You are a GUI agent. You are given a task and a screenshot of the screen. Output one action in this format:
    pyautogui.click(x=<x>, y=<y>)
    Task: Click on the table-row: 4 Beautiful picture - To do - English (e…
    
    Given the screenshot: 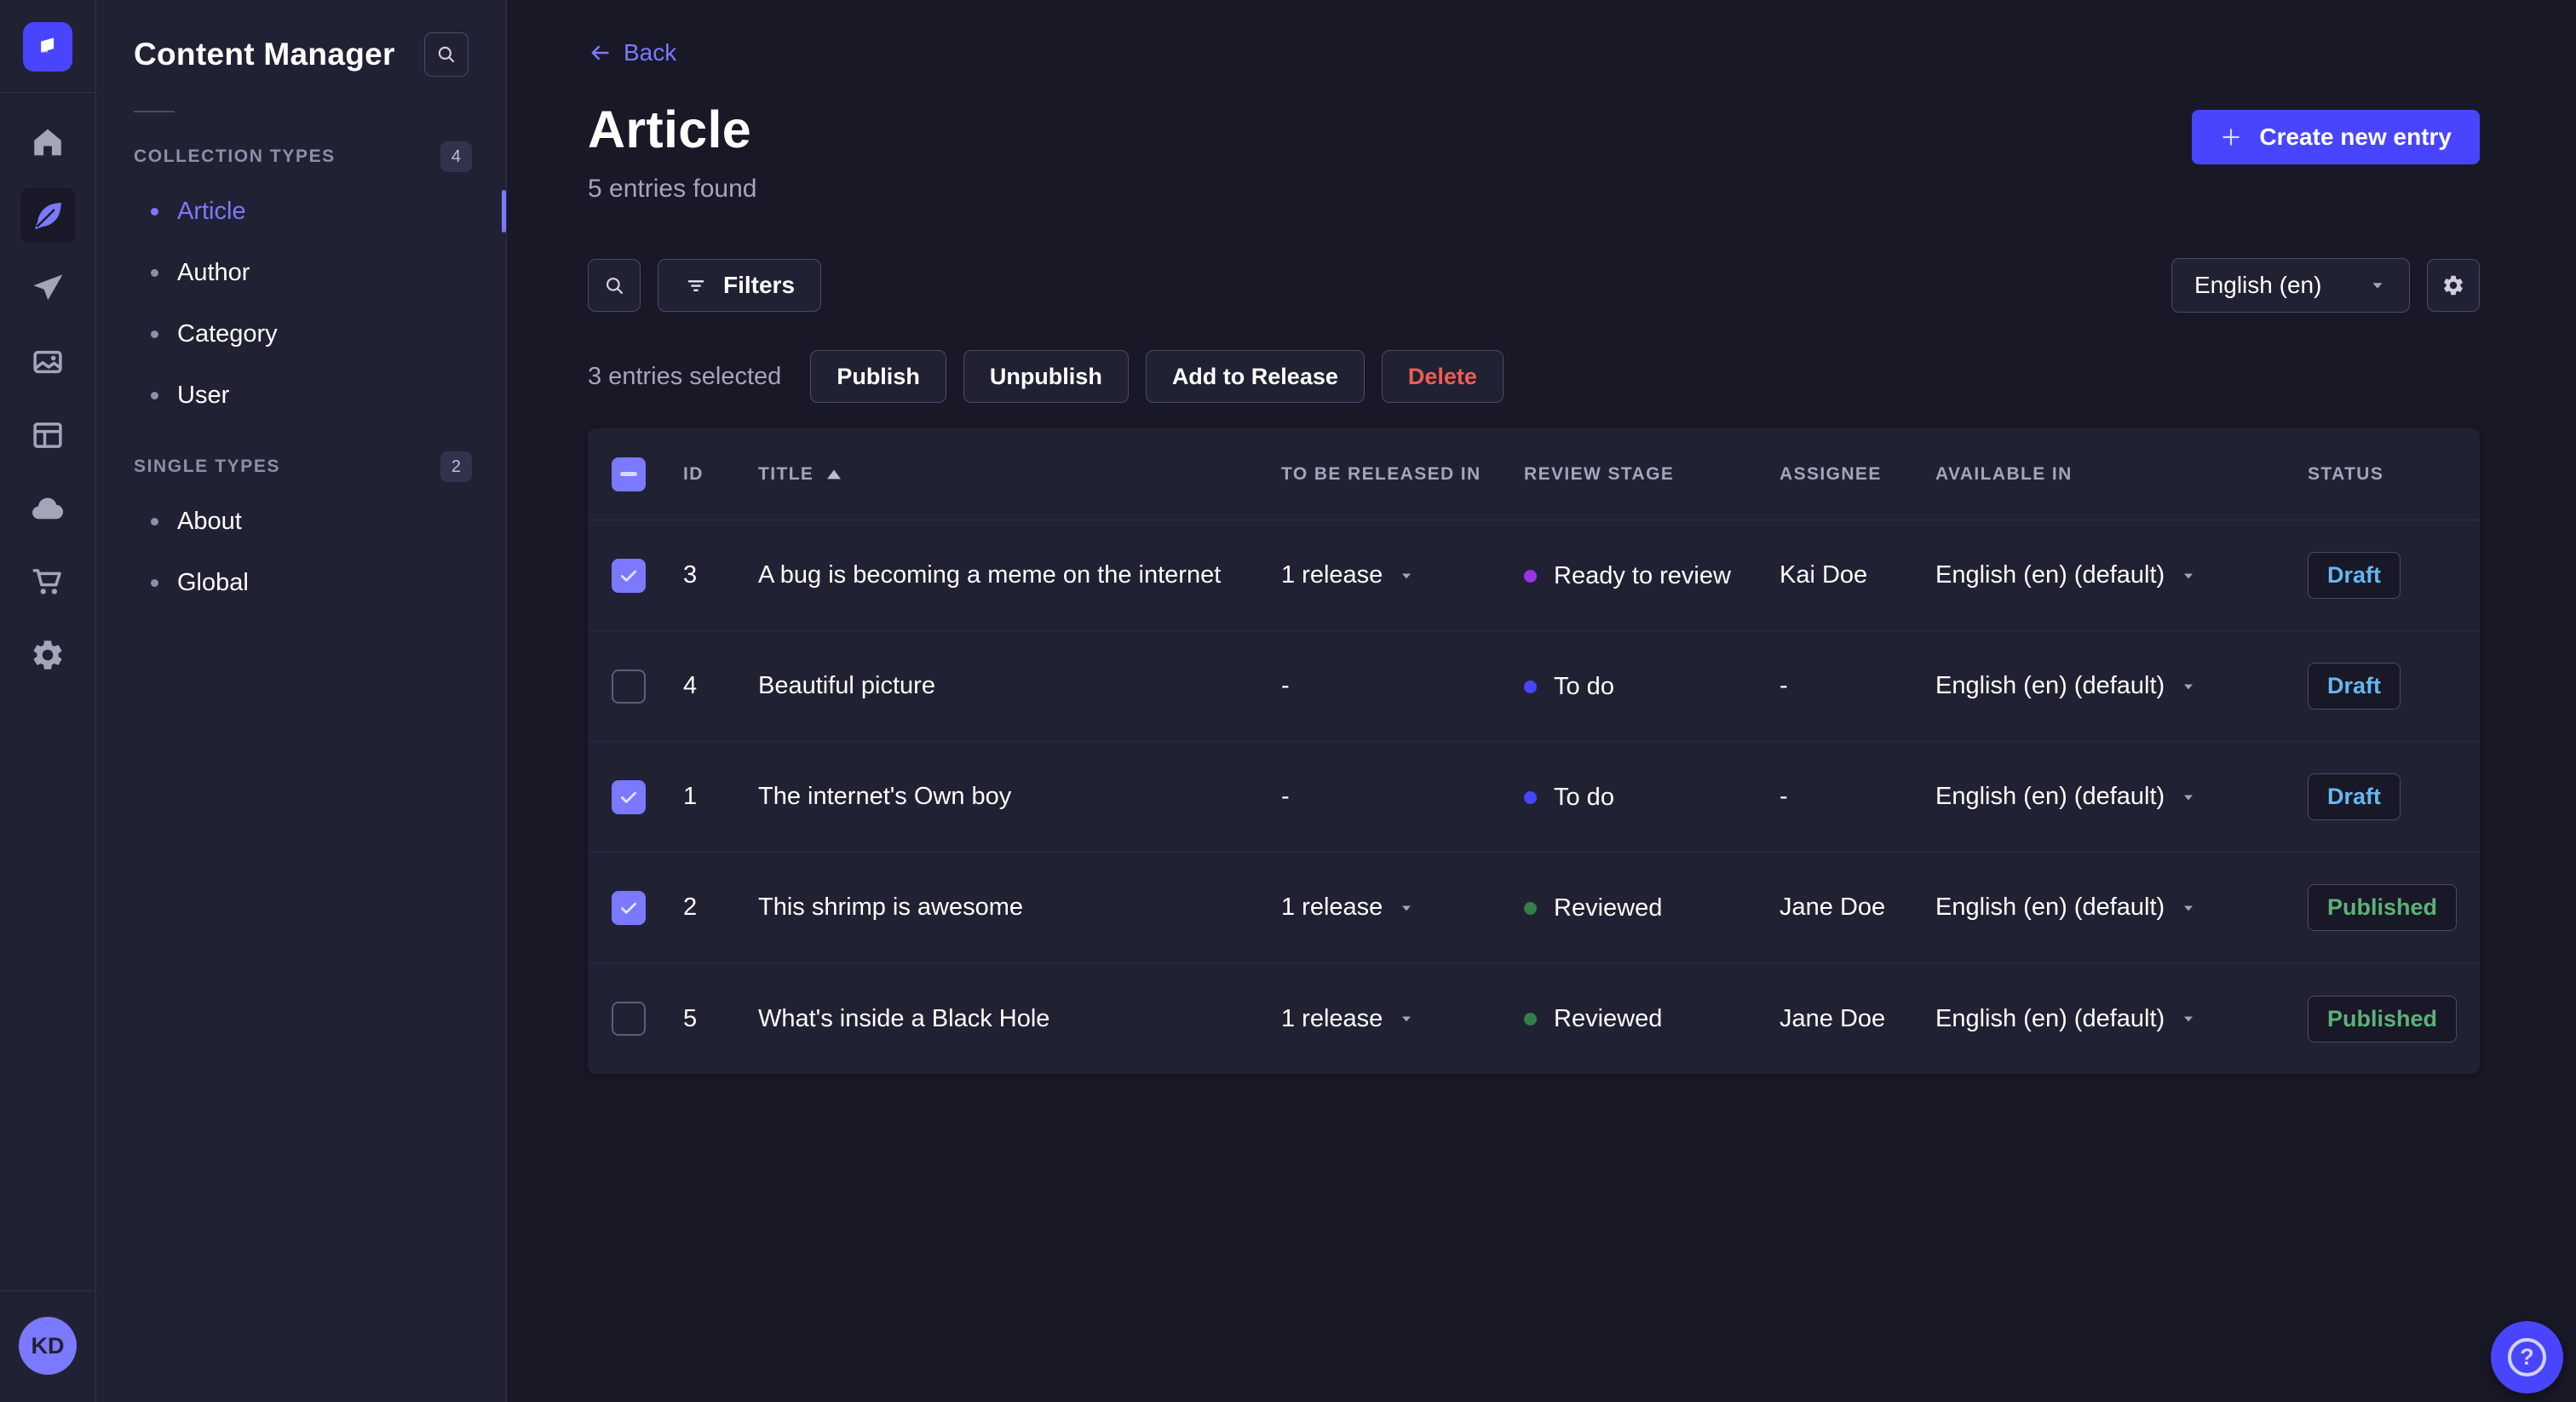 What is the action you would take?
    pyautogui.click(x=1534, y=686)
    